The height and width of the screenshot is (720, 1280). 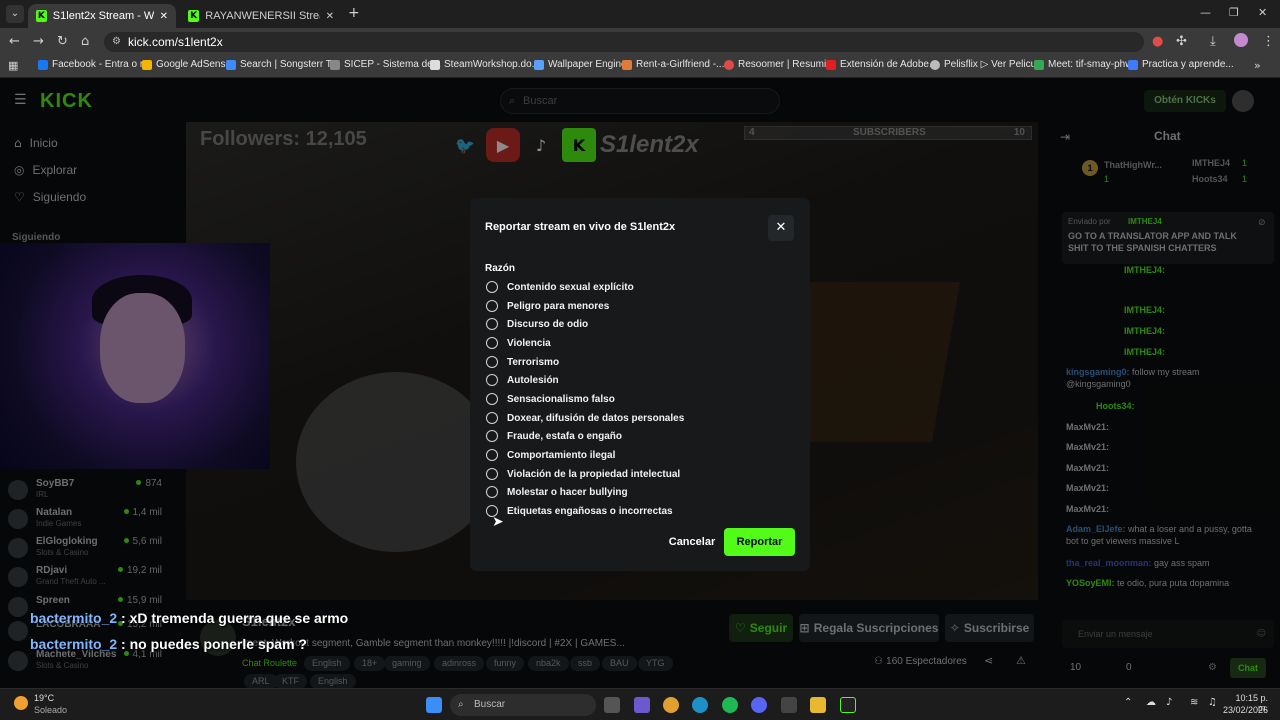 What do you see at coordinates (781, 228) in the screenshot?
I see `close-icon: ✕` at bounding box center [781, 228].